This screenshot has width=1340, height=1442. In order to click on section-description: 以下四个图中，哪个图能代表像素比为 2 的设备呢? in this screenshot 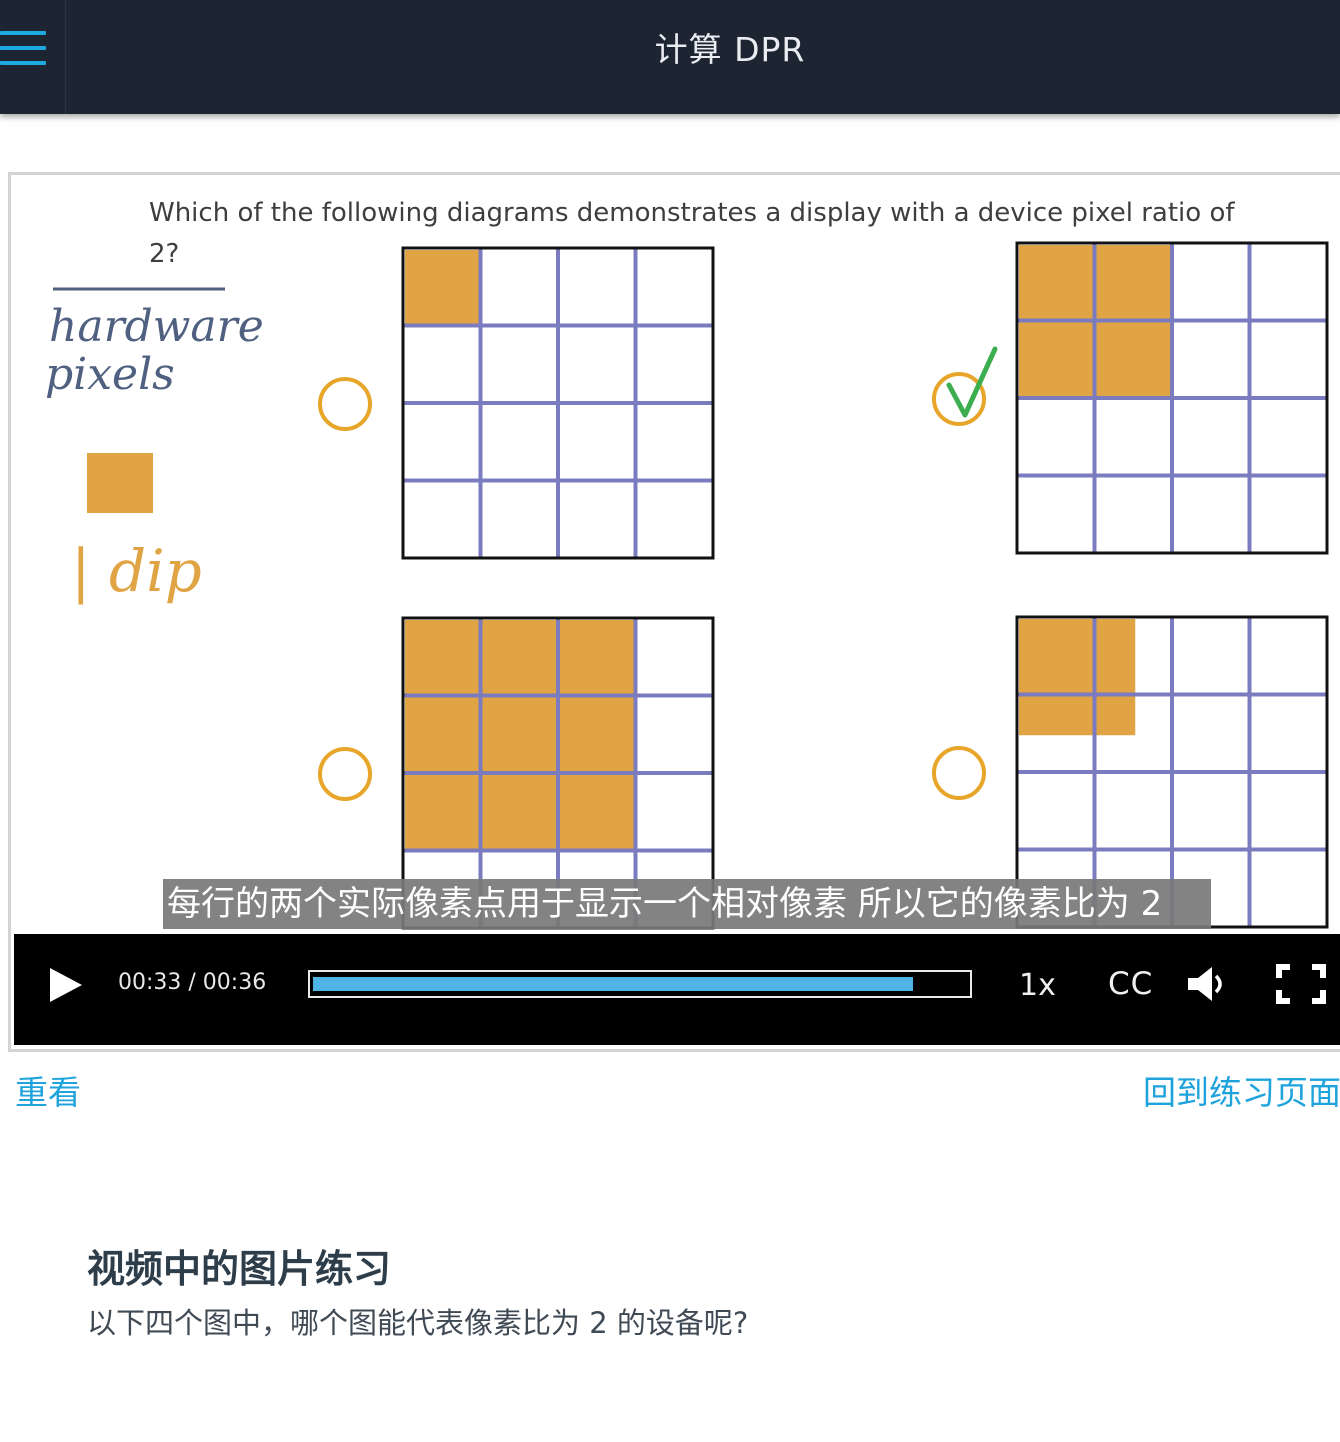, I will do `click(418, 1323)`.